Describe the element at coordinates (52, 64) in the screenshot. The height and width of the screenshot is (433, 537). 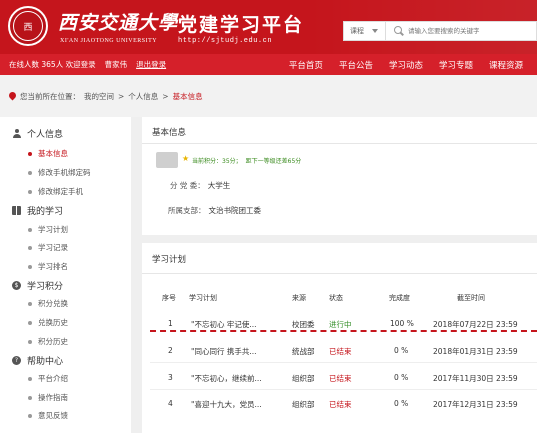
I see `online-count: 在线人数 365人 欢迎登录` at that location.